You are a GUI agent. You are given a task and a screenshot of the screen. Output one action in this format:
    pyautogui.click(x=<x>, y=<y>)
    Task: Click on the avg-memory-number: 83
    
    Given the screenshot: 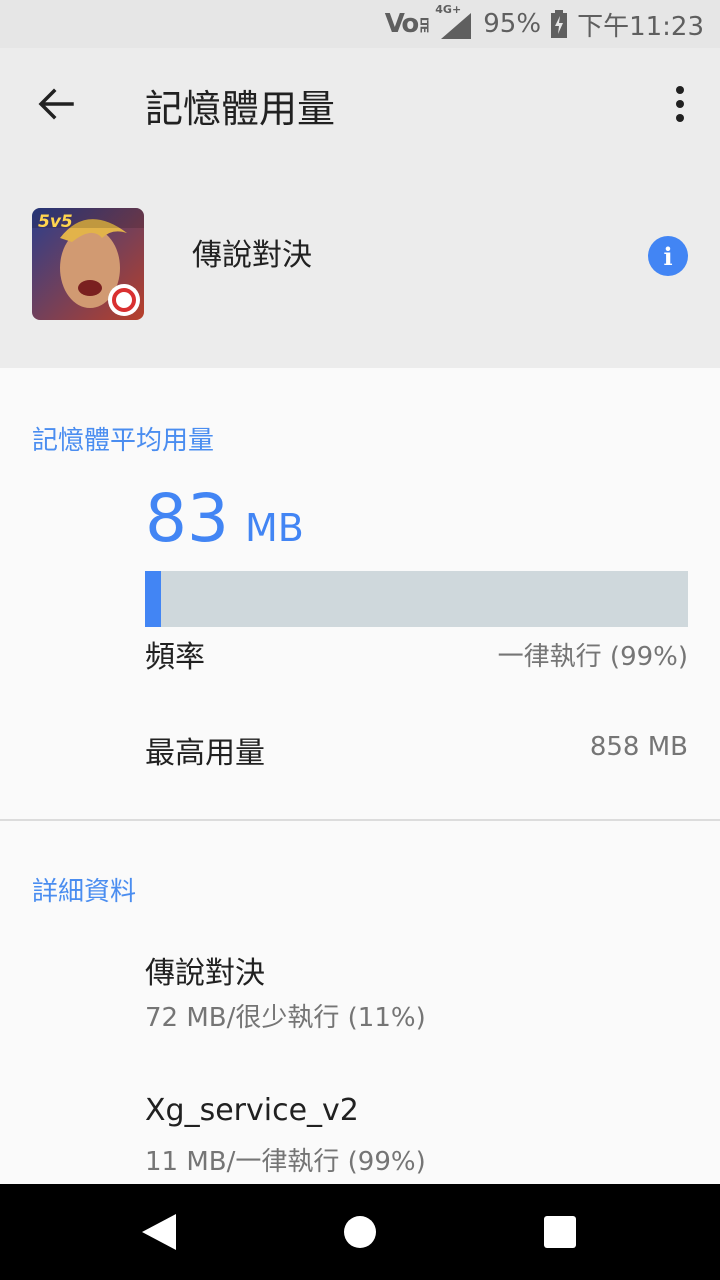 What is the action you would take?
    pyautogui.click(x=187, y=518)
    